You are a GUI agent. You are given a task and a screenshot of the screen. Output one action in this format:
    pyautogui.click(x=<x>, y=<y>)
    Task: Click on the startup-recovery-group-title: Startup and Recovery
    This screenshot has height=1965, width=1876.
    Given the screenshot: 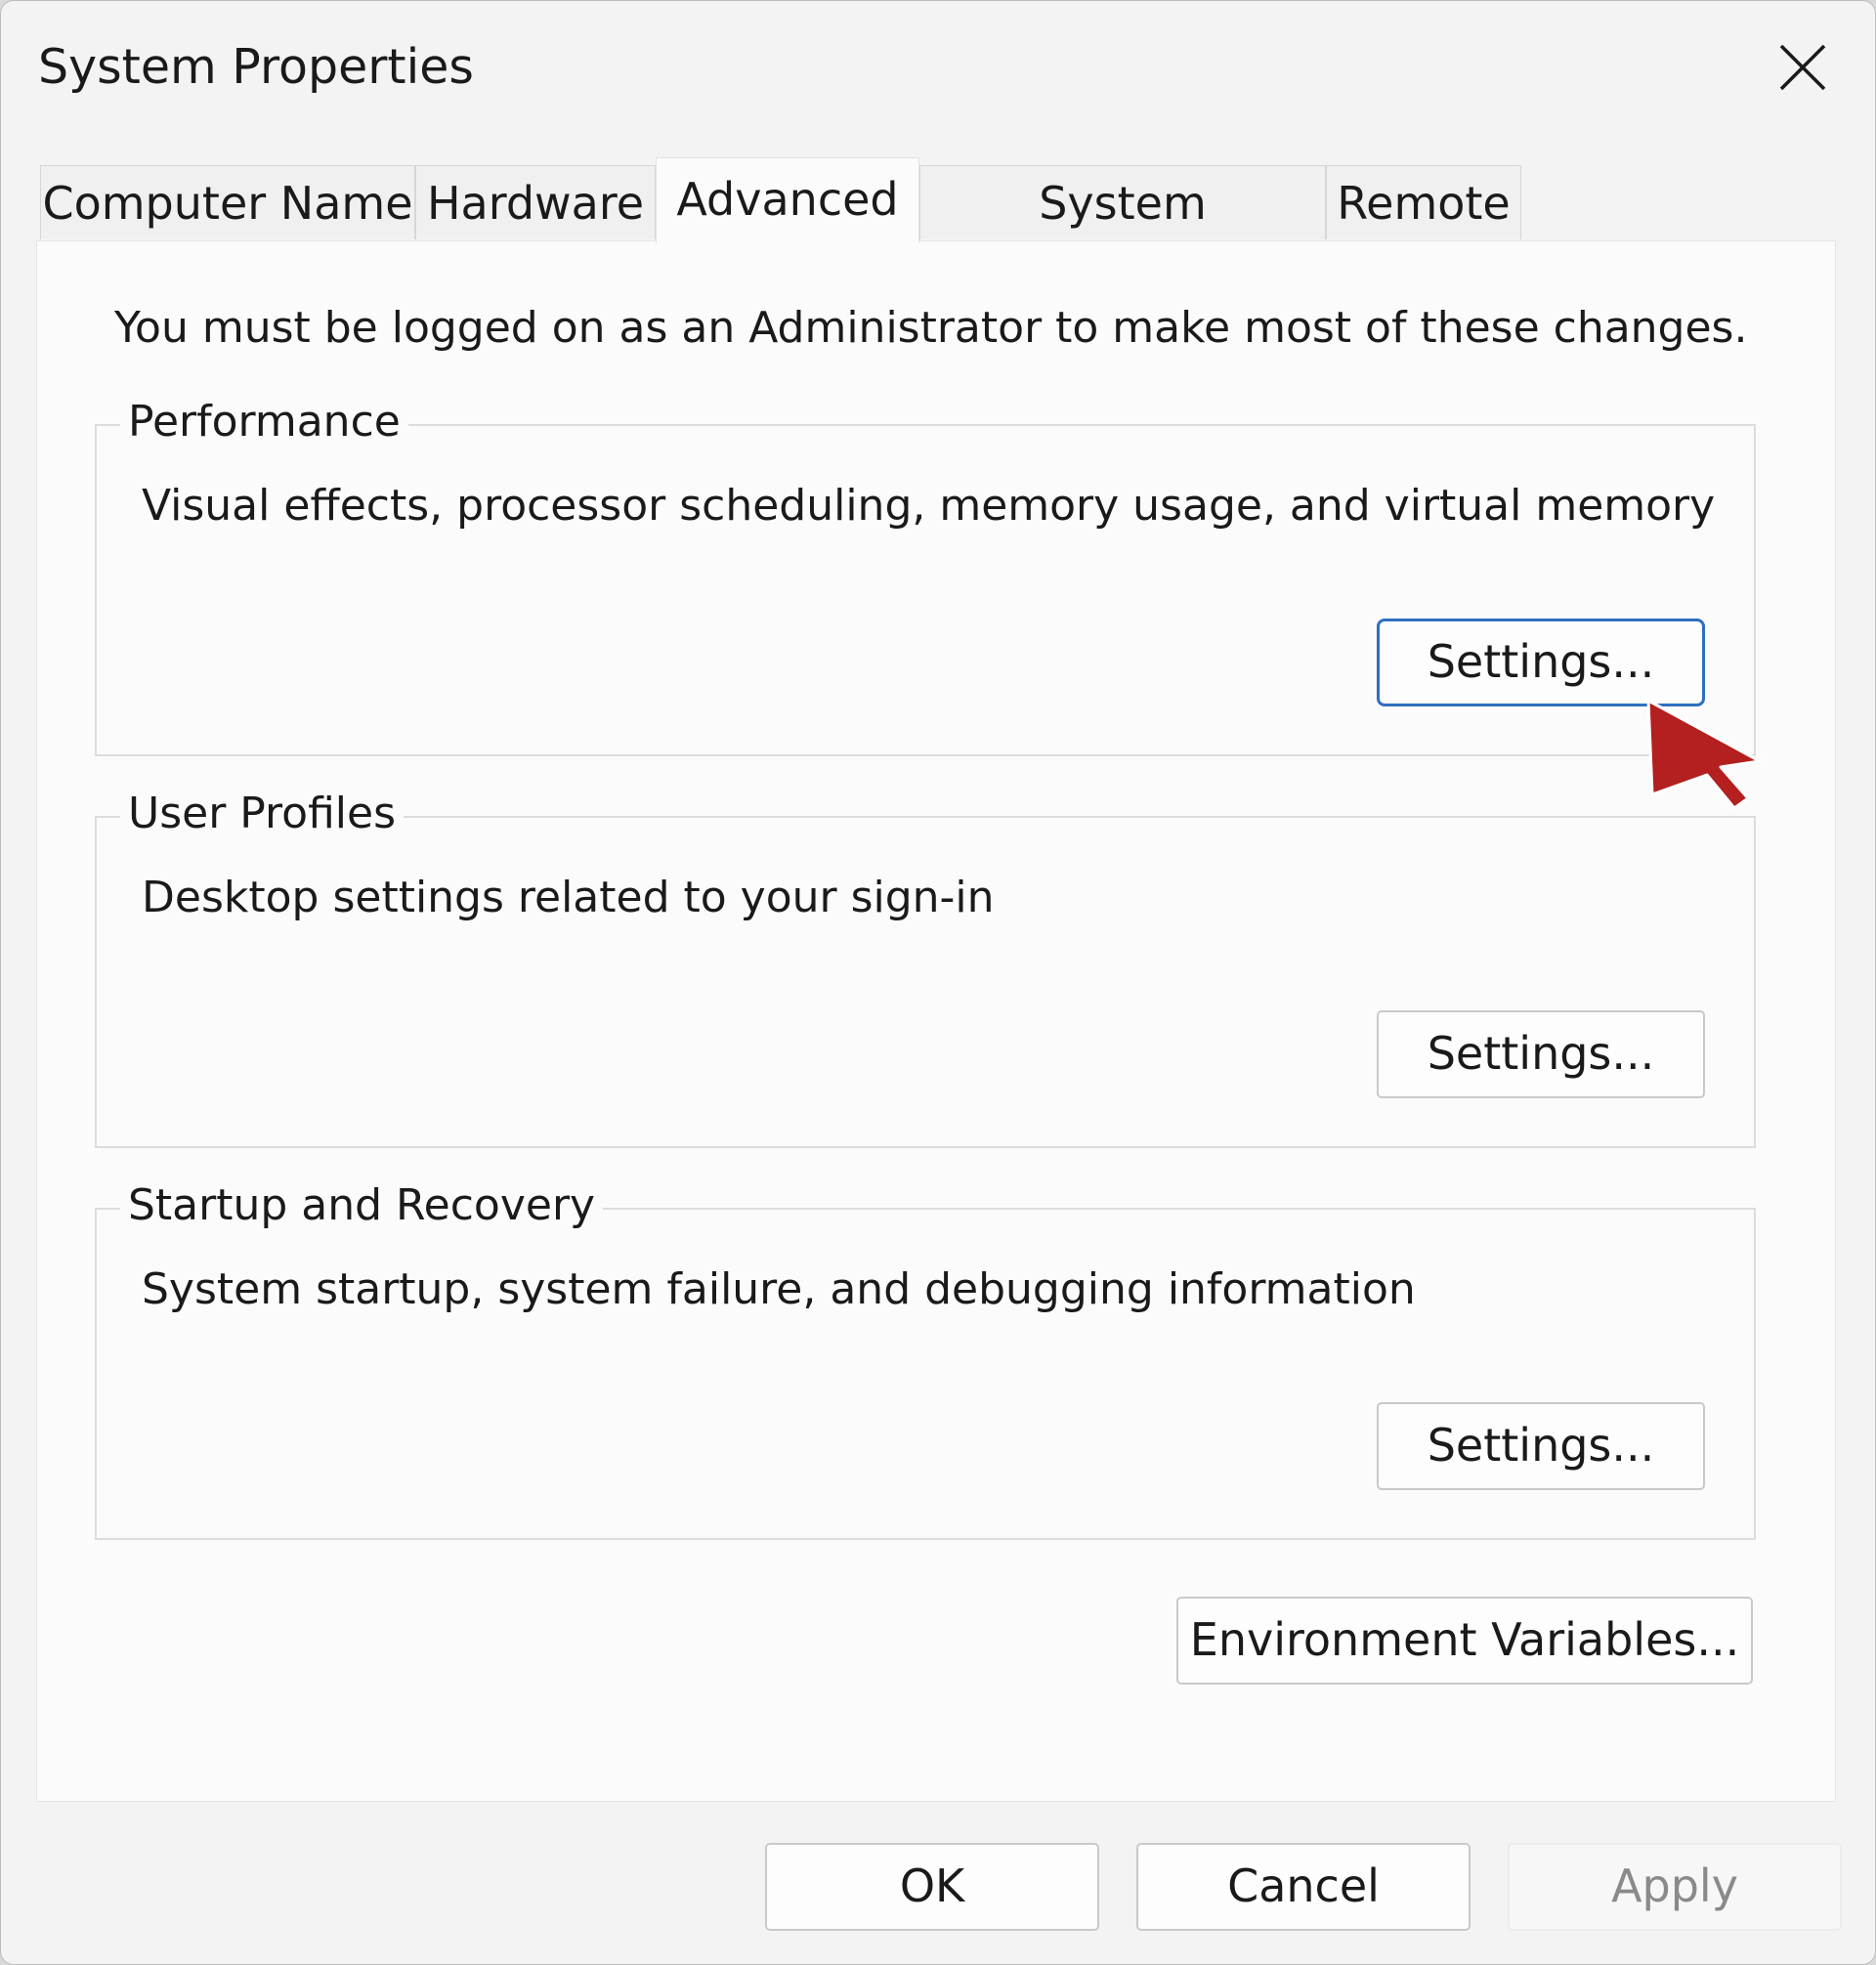 What is the action you would take?
    pyautogui.click(x=362, y=1205)
    